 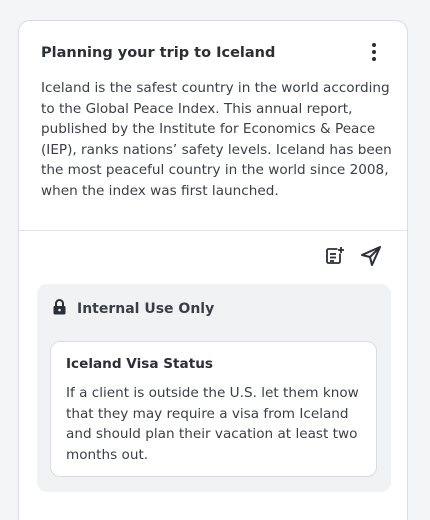 What do you see at coordinates (146, 309) in the screenshot?
I see `internal-label: Internal Use Only` at bounding box center [146, 309].